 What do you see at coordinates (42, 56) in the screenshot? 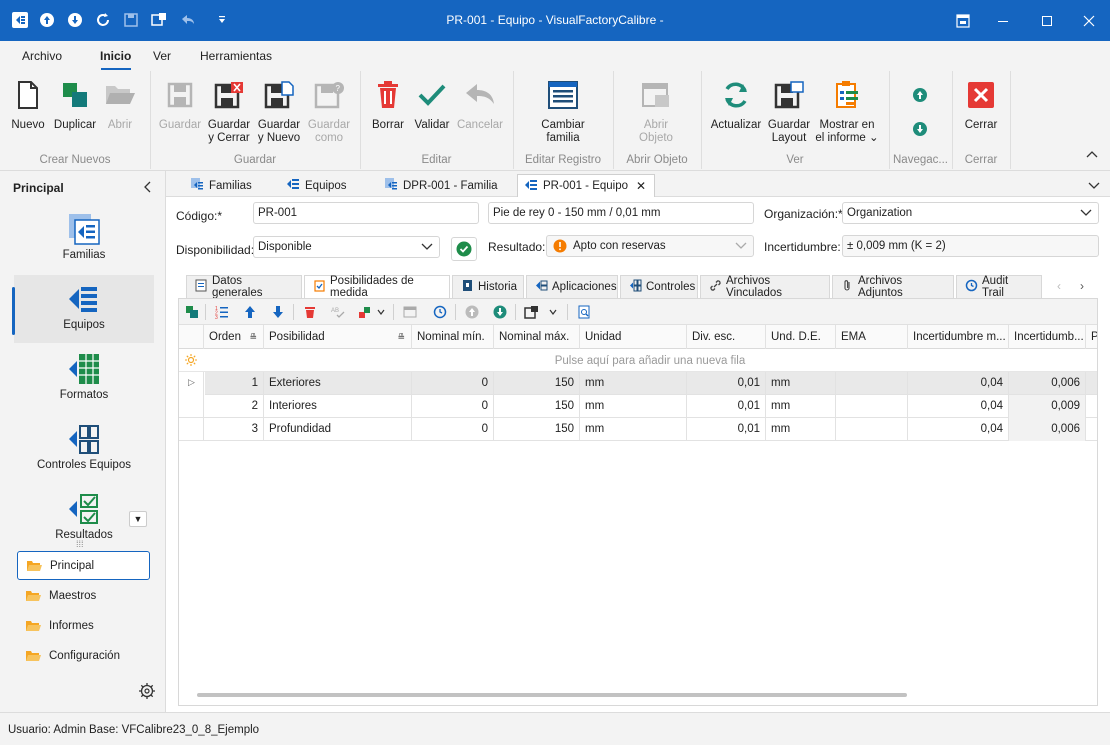
I see `menu-archivo: Archivo` at bounding box center [42, 56].